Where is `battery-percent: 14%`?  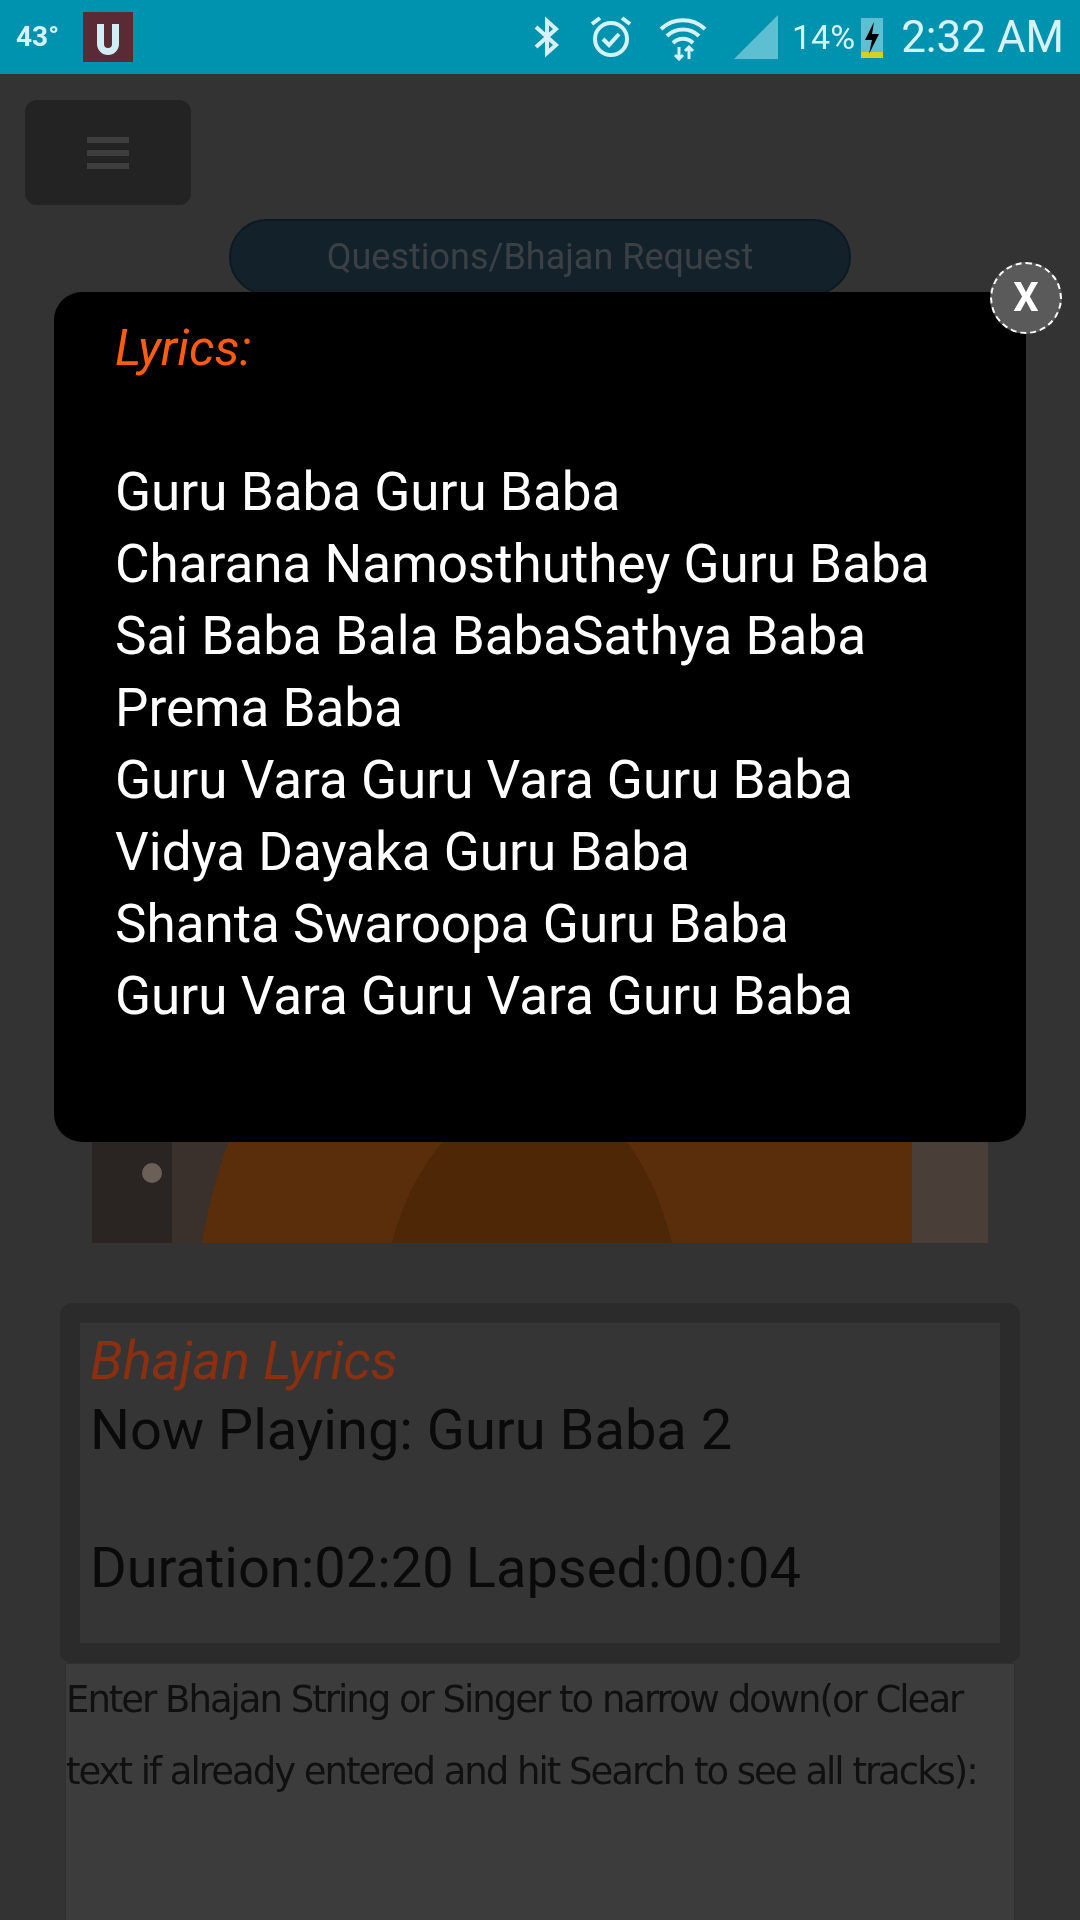
battery-percent: 14% is located at coordinates (824, 37).